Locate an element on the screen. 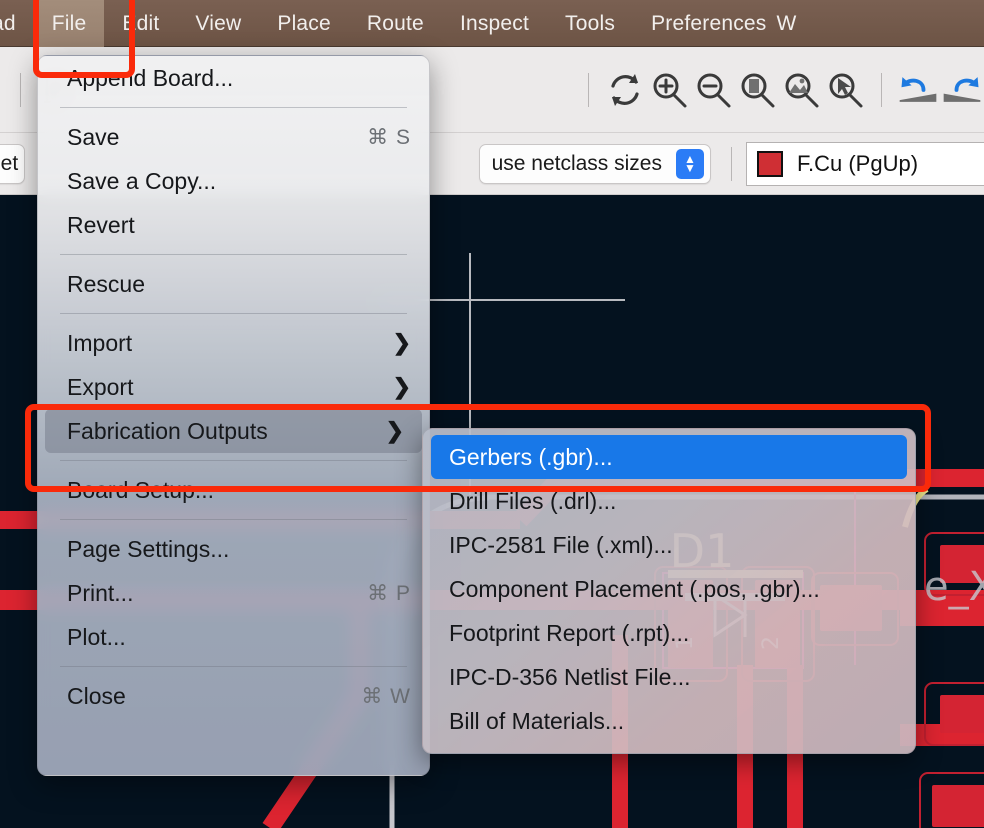  menu-item-fabrication-outputs: Fabrication Outputs ❯ is located at coordinates (233, 431).